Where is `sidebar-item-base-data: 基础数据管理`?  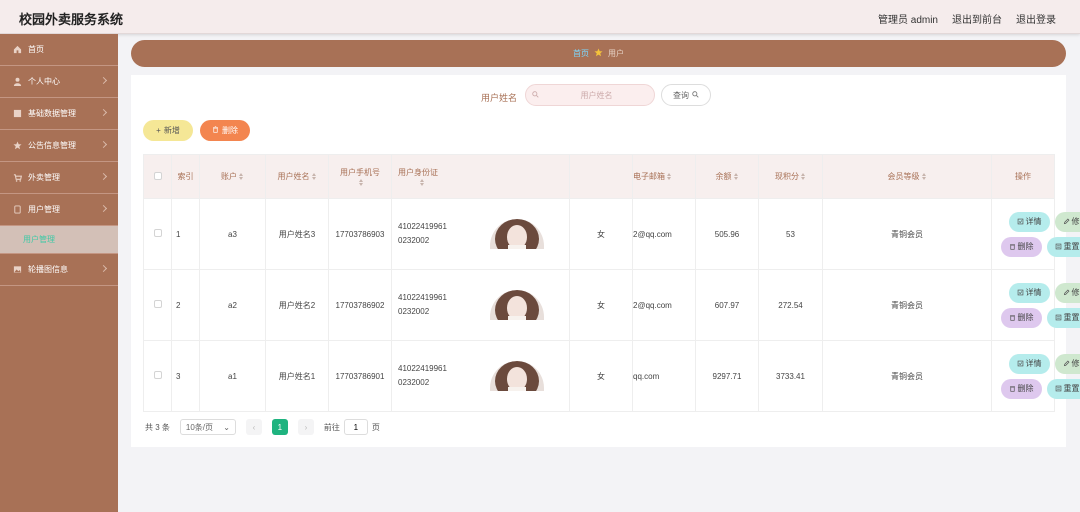 sidebar-item-base-data: 基础数据管理 is located at coordinates (59, 114).